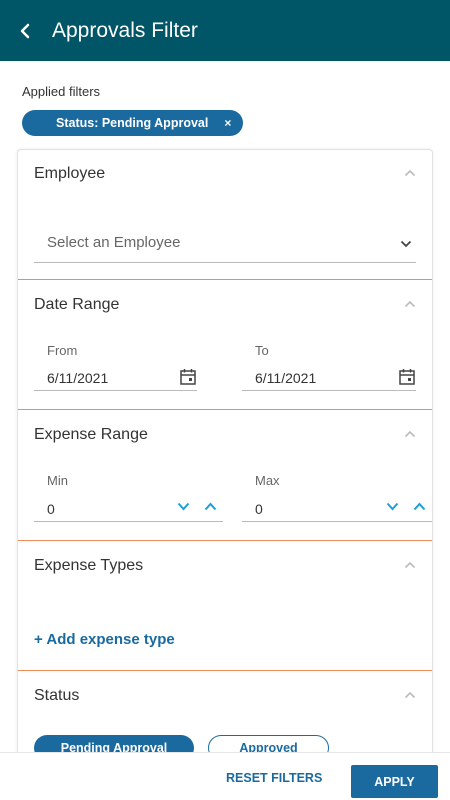 The height and width of the screenshot is (800, 450). I want to click on from-date-value: 6/11/2021, so click(78, 377).